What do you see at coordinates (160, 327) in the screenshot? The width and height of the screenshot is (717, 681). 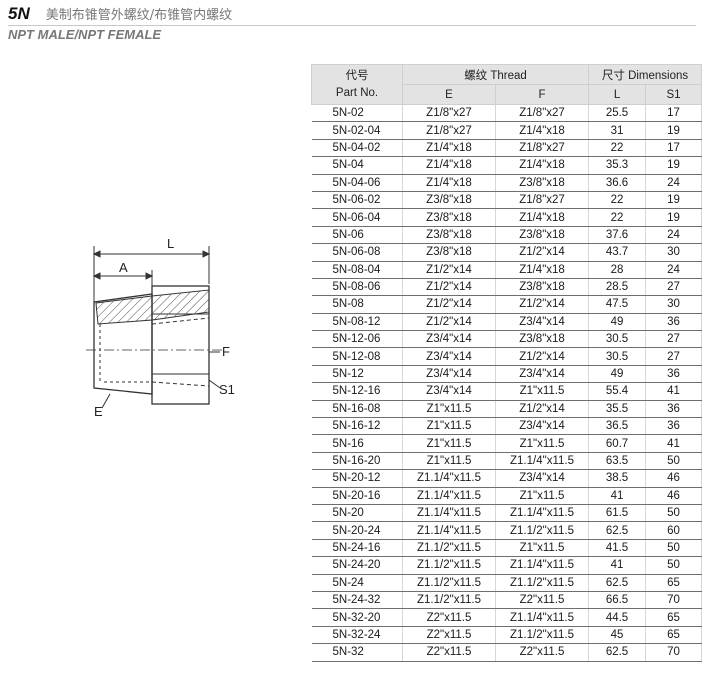 I see `fitting-drawing: L A F S1 E` at bounding box center [160, 327].